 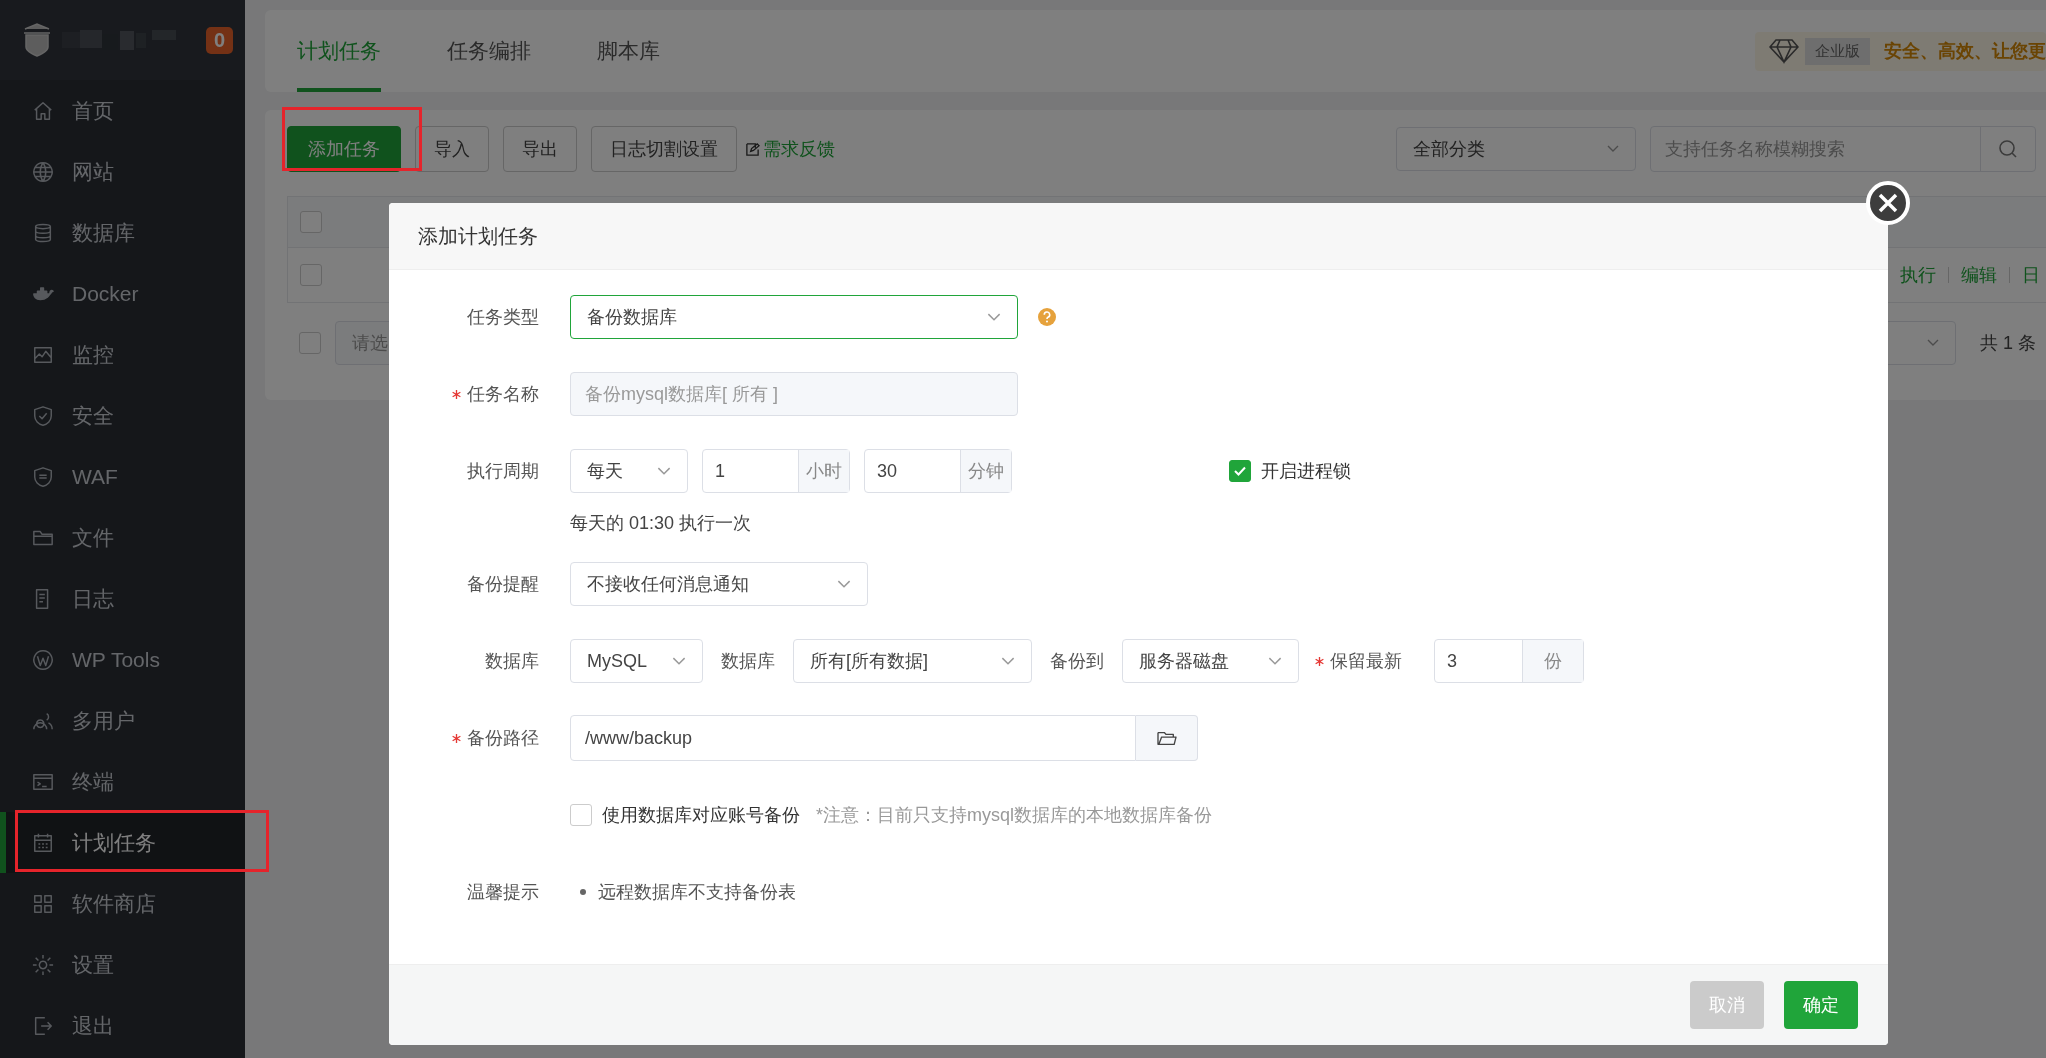 I want to click on dialog-button: 确定, so click(x=1821, y=1005).